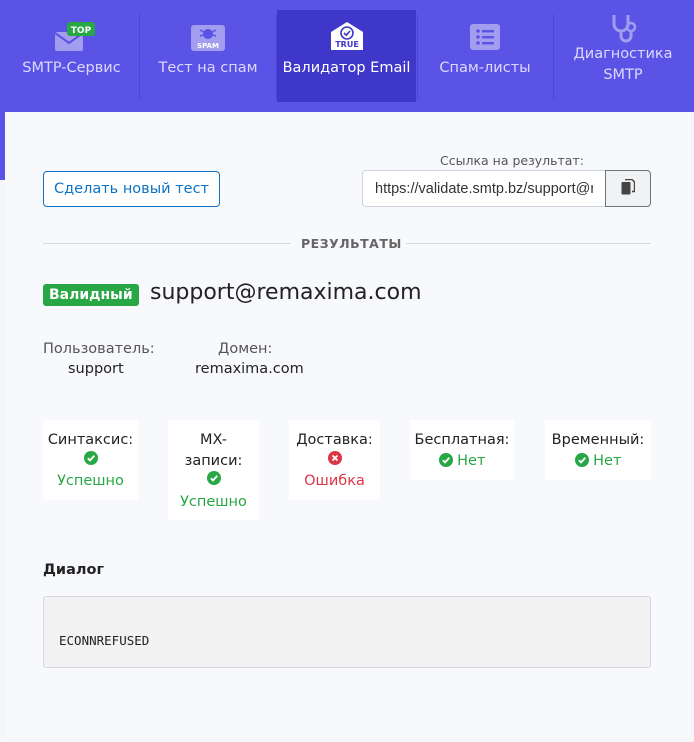  I want to click on nav-item-label: Диагностика SMTP, so click(623, 64).